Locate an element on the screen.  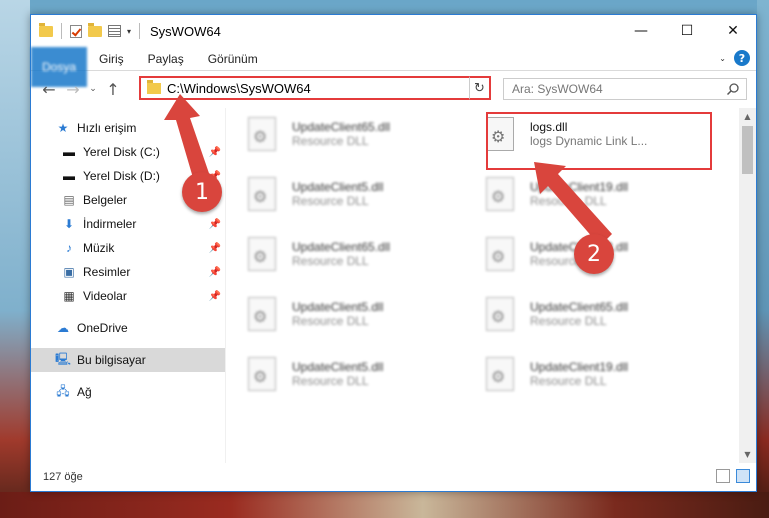
minimize-button: — is located at coordinates (641, 30).